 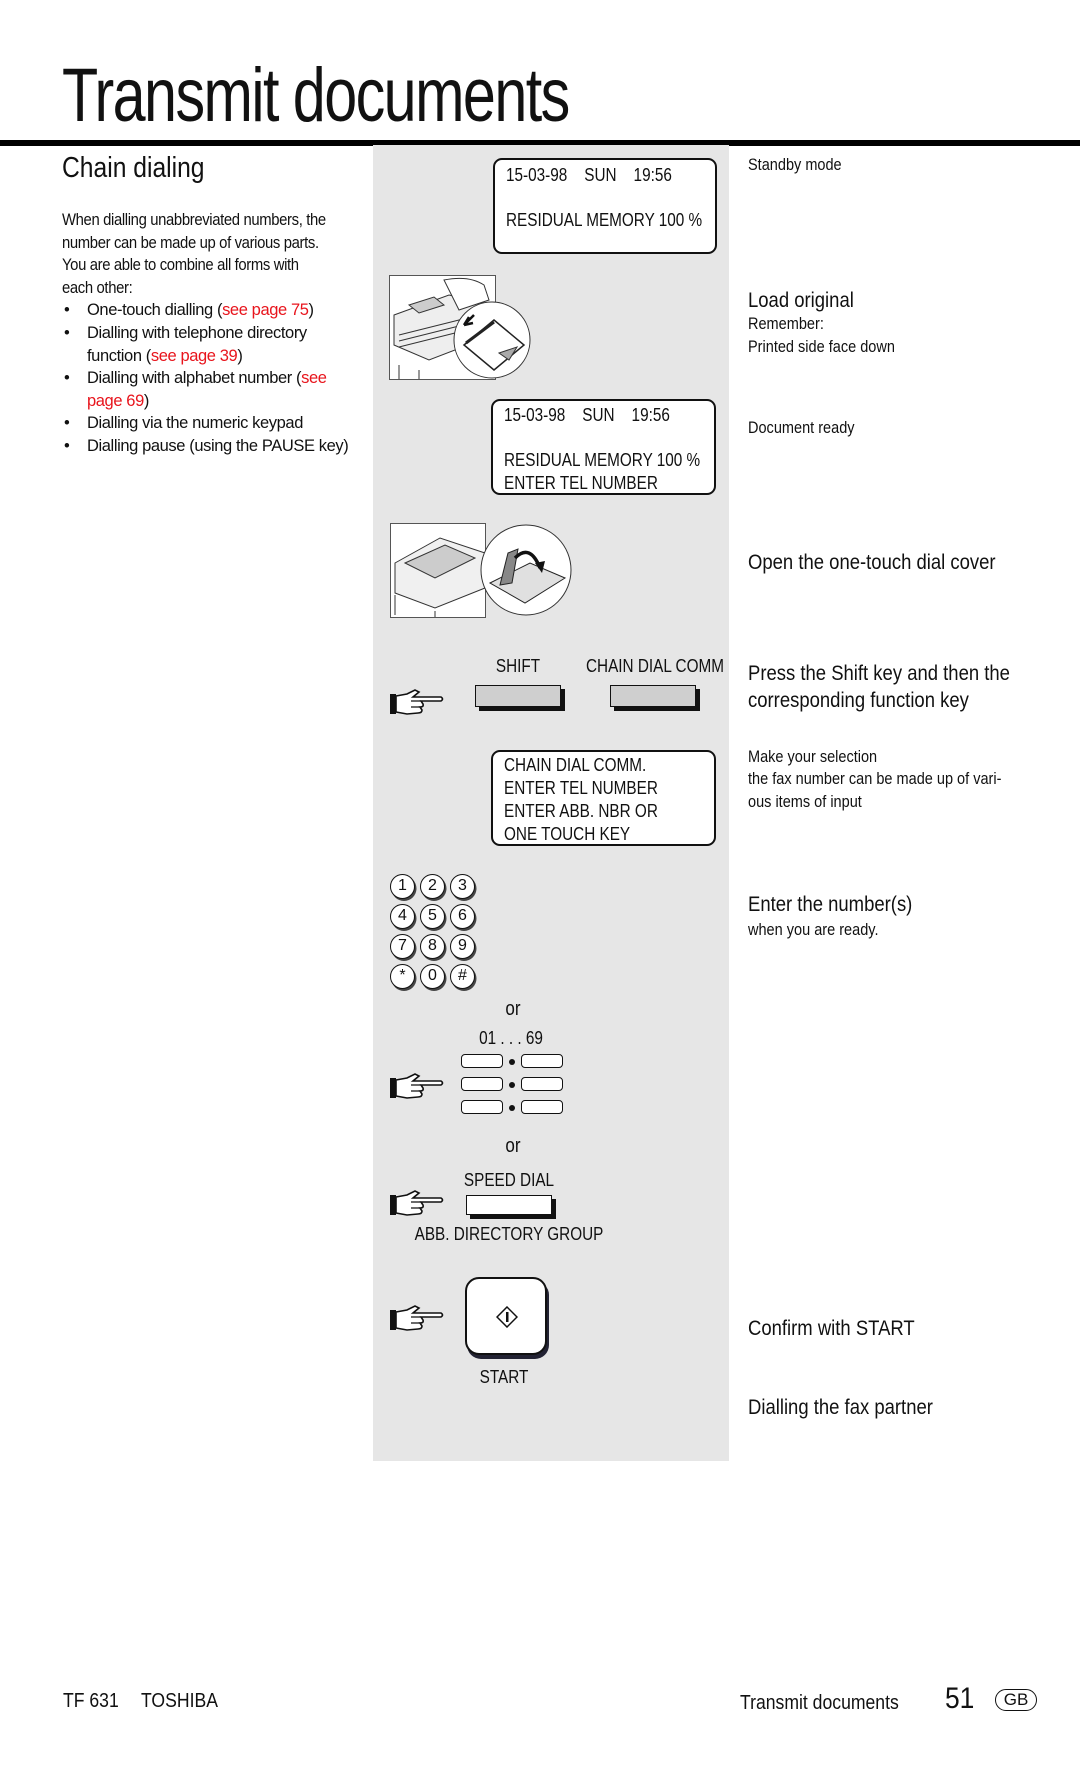 I want to click on start-key, so click(x=506, y=1316).